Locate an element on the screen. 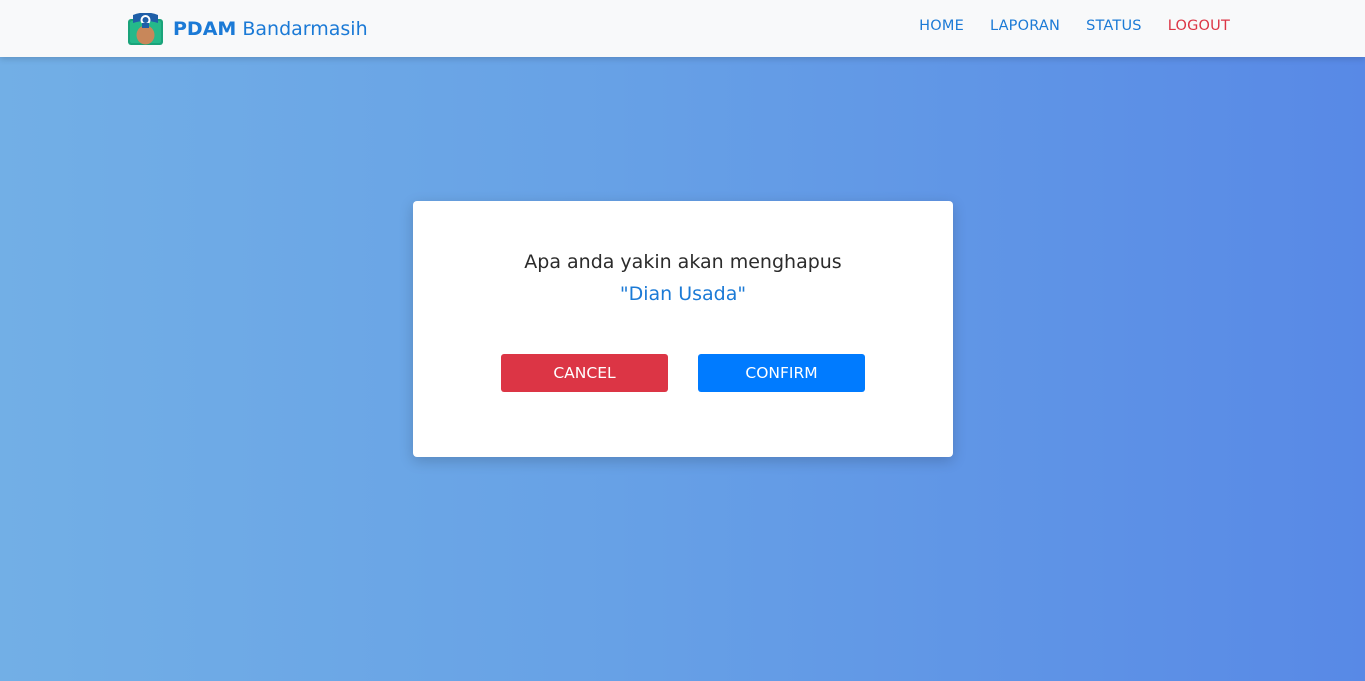 The image size is (1365, 681). dialog-question: Apa anda yakin akan menghapus is located at coordinates (683, 262).